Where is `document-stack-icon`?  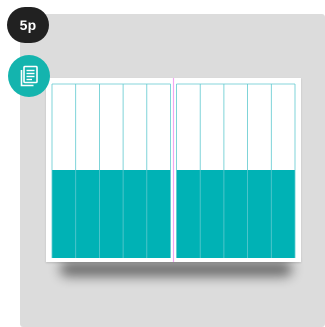 document-stack-icon is located at coordinates (29, 76).